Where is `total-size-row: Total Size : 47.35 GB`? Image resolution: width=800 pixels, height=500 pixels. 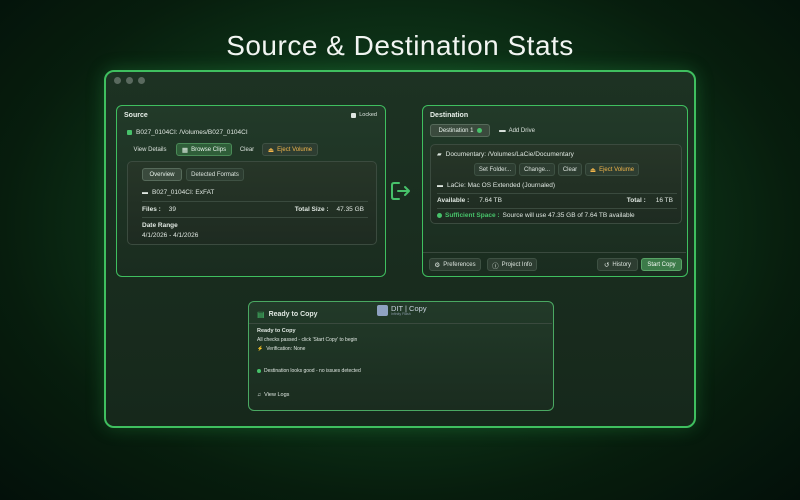 total-size-row: Total Size : 47.35 GB is located at coordinates (329, 209).